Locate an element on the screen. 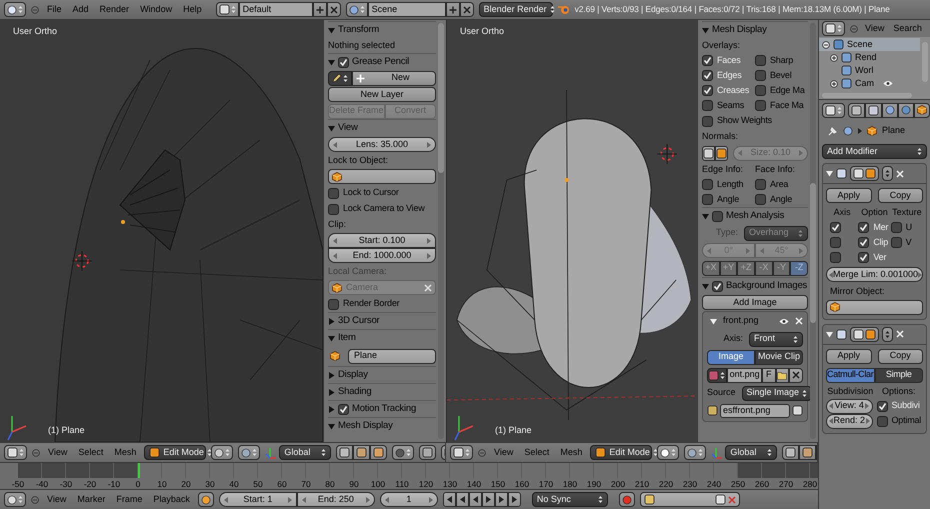  world-tab is located at coordinates (906, 110).